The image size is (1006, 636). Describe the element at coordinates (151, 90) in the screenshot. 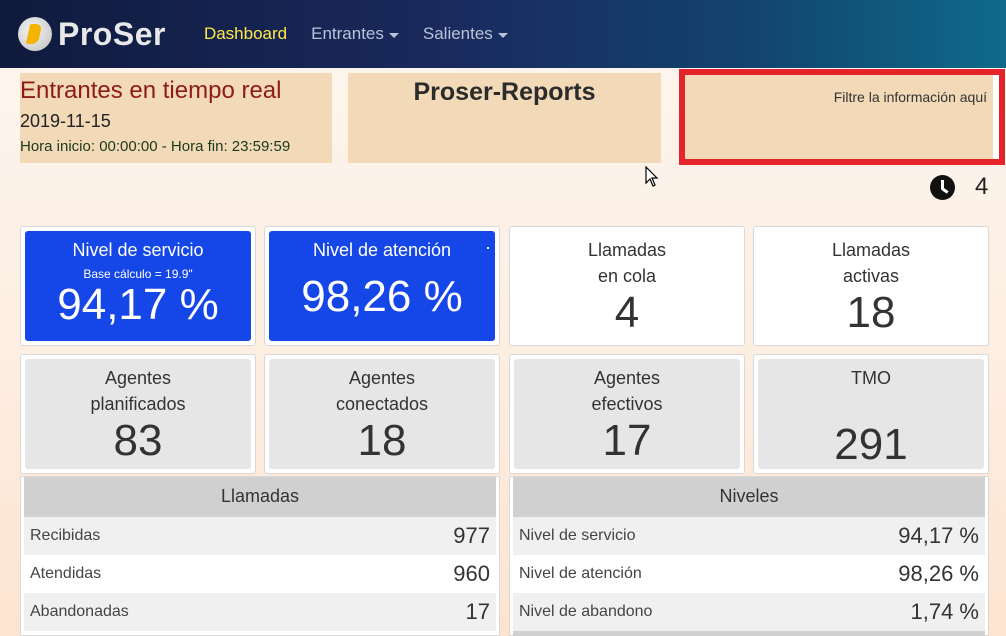

I see `realtime-title: Entrantes en tiempo real` at that location.